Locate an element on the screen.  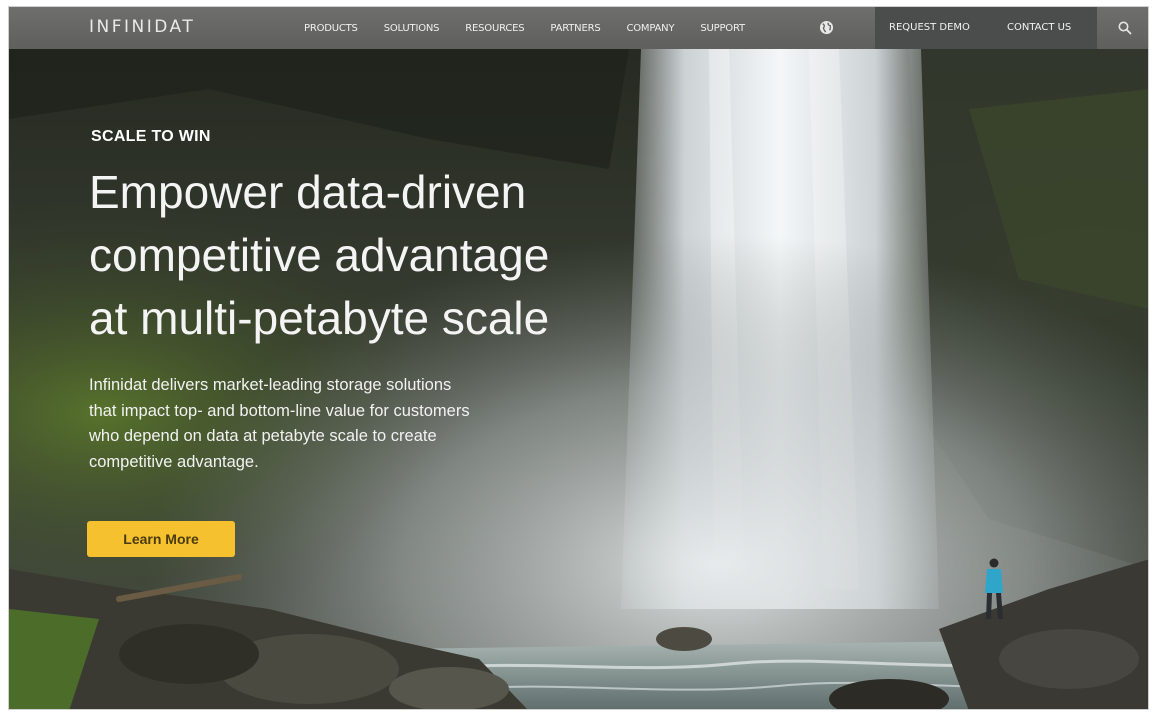
nav-link-solutions: SOLUTIONS is located at coordinates (412, 28).